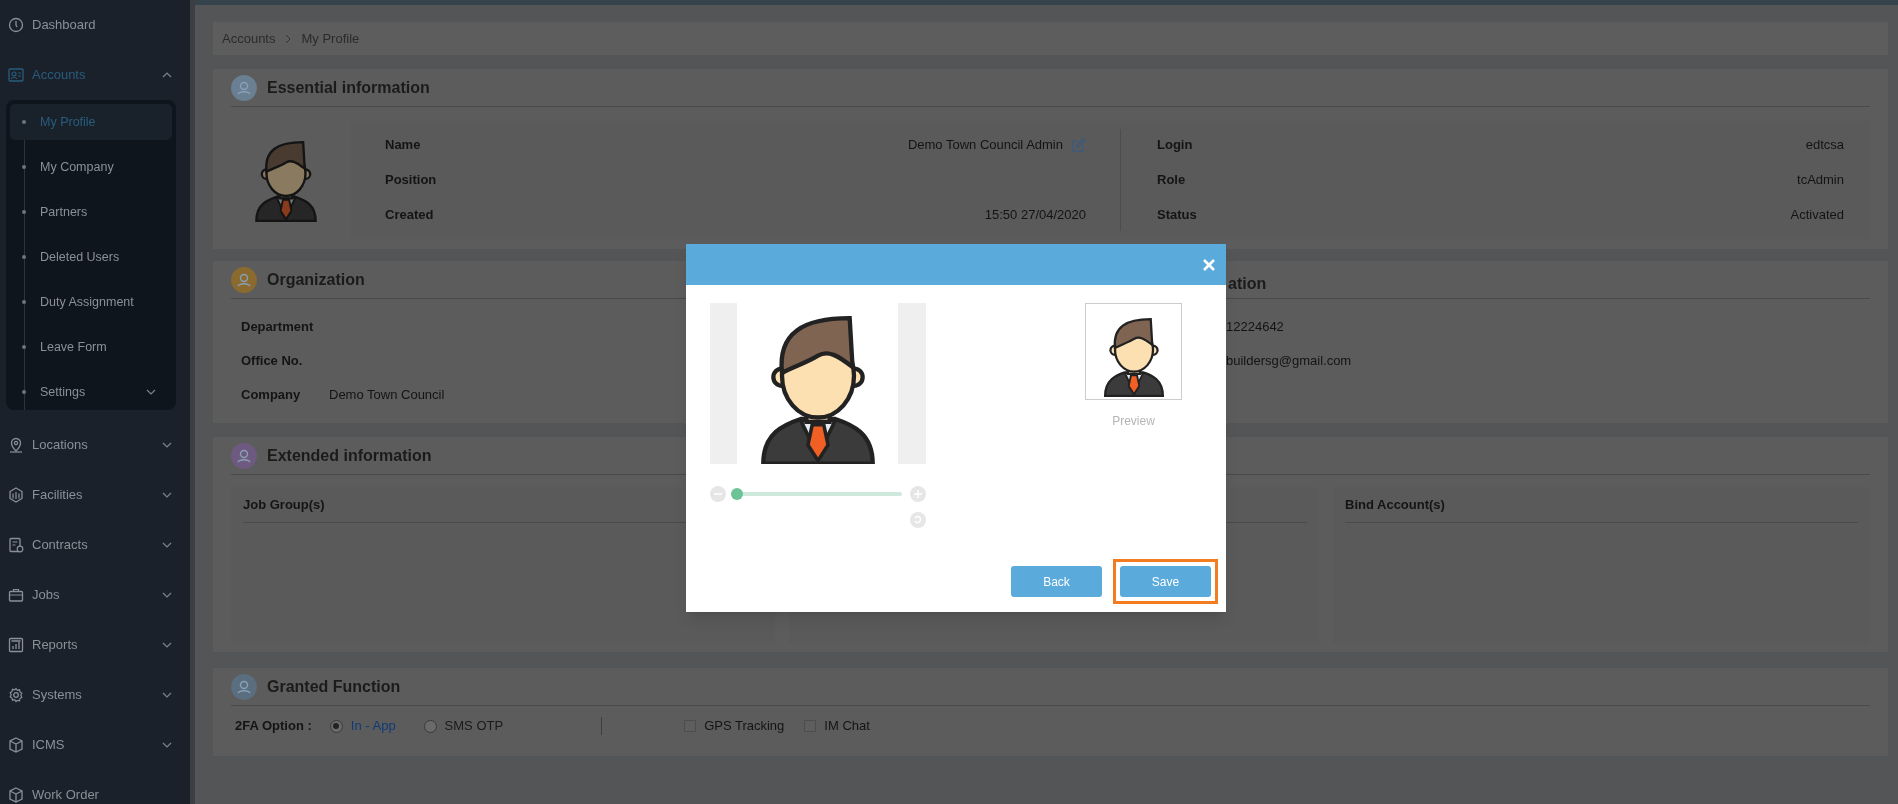 The height and width of the screenshot is (804, 1898). What do you see at coordinates (818, 494) in the screenshot?
I see `zoom-slider` at bounding box center [818, 494].